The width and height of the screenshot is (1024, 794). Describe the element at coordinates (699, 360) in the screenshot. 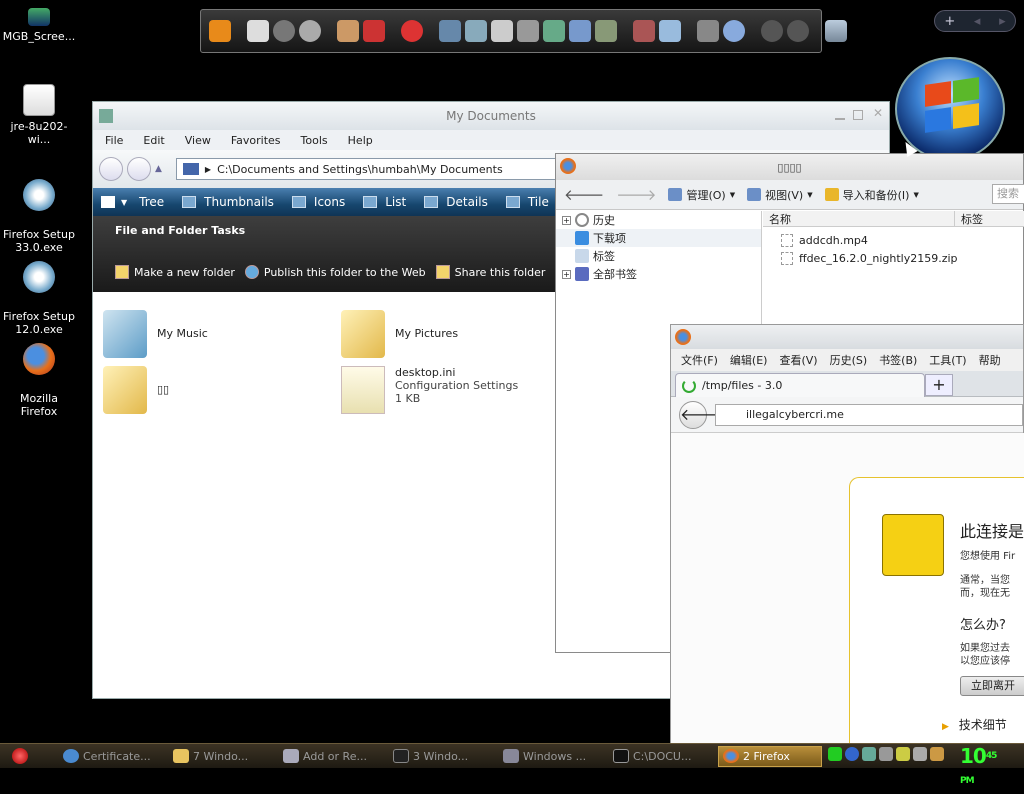

I see `menu-file: 文件(F)` at that location.